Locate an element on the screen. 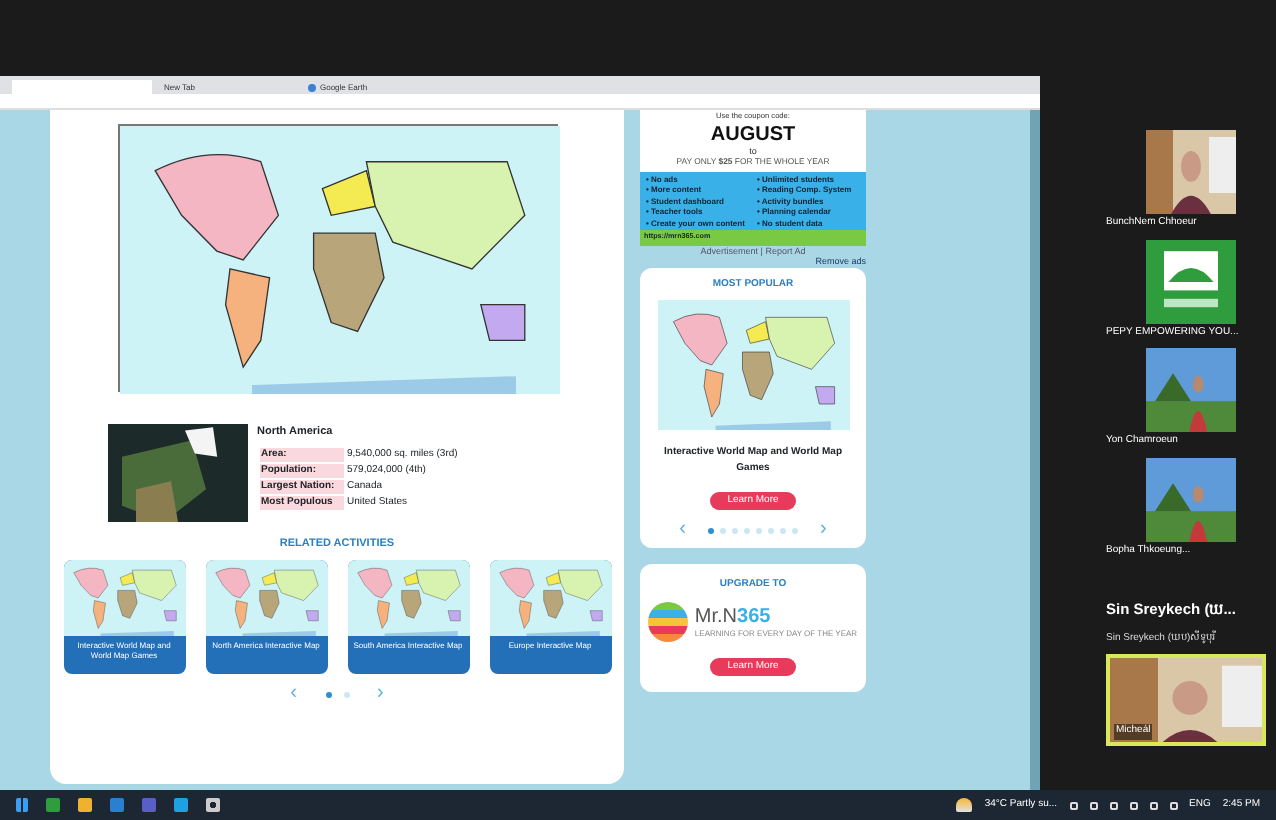 The width and height of the screenshot is (1276, 820). address-bar is located at coordinates (520, 102).